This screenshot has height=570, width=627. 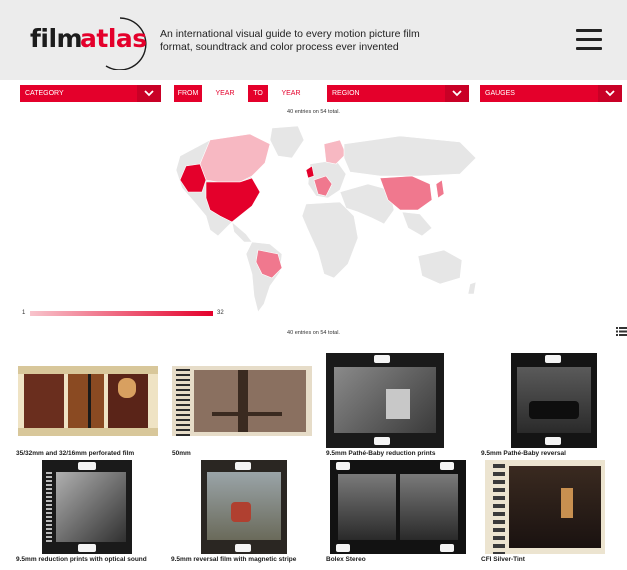 What do you see at coordinates (181, 453) in the screenshot?
I see `film-card-title: 50mm` at bounding box center [181, 453].